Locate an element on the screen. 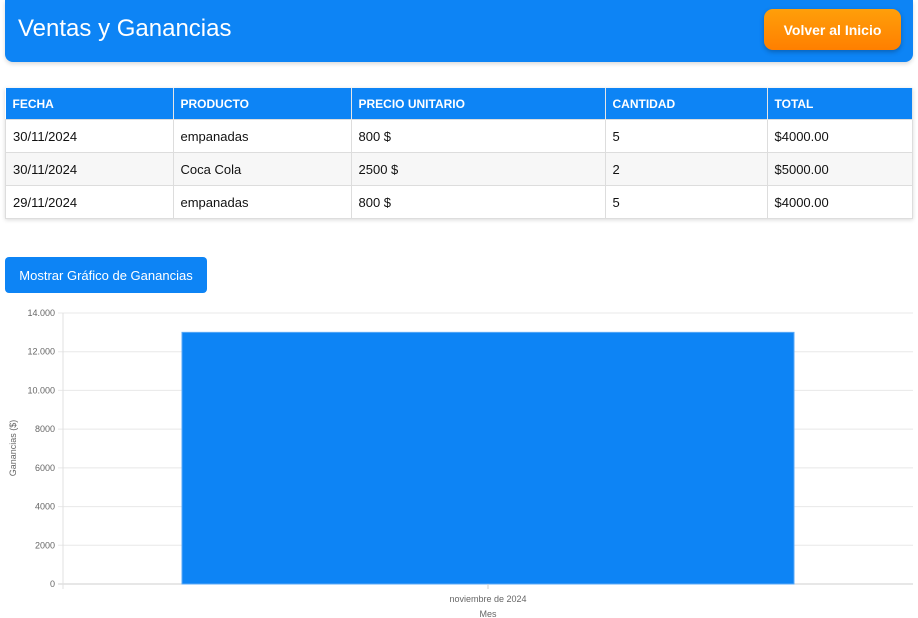  table-row: 30/11/2024 Coca Cola 2500 $ 2 $5000.00 is located at coordinates (459, 169).